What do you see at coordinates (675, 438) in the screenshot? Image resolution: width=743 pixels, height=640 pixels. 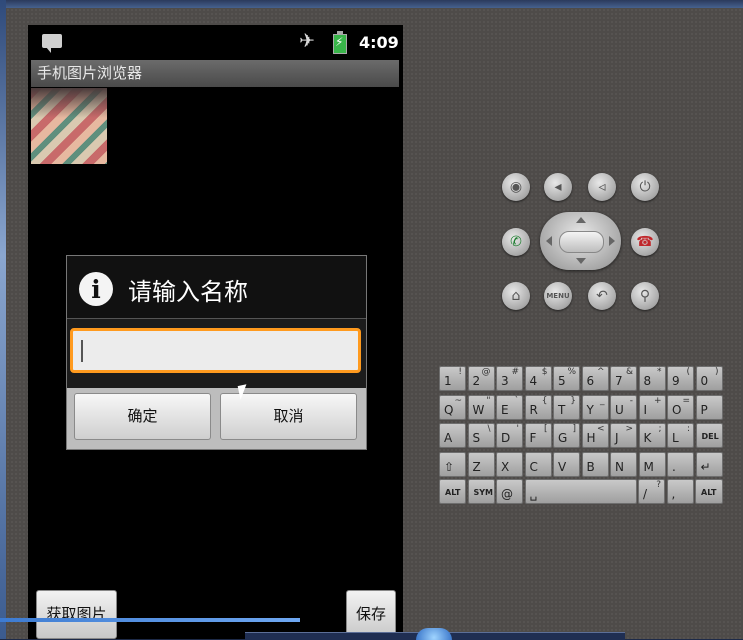 I see `key-label: L` at bounding box center [675, 438].